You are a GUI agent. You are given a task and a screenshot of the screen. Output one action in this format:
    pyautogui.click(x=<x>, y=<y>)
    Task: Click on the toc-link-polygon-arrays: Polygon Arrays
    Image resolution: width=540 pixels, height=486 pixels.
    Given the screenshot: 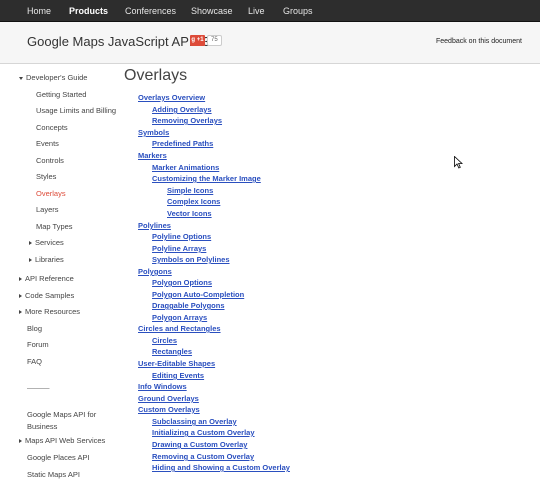 What is the action you would take?
    pyautogui.click(x=179, y=318)
    